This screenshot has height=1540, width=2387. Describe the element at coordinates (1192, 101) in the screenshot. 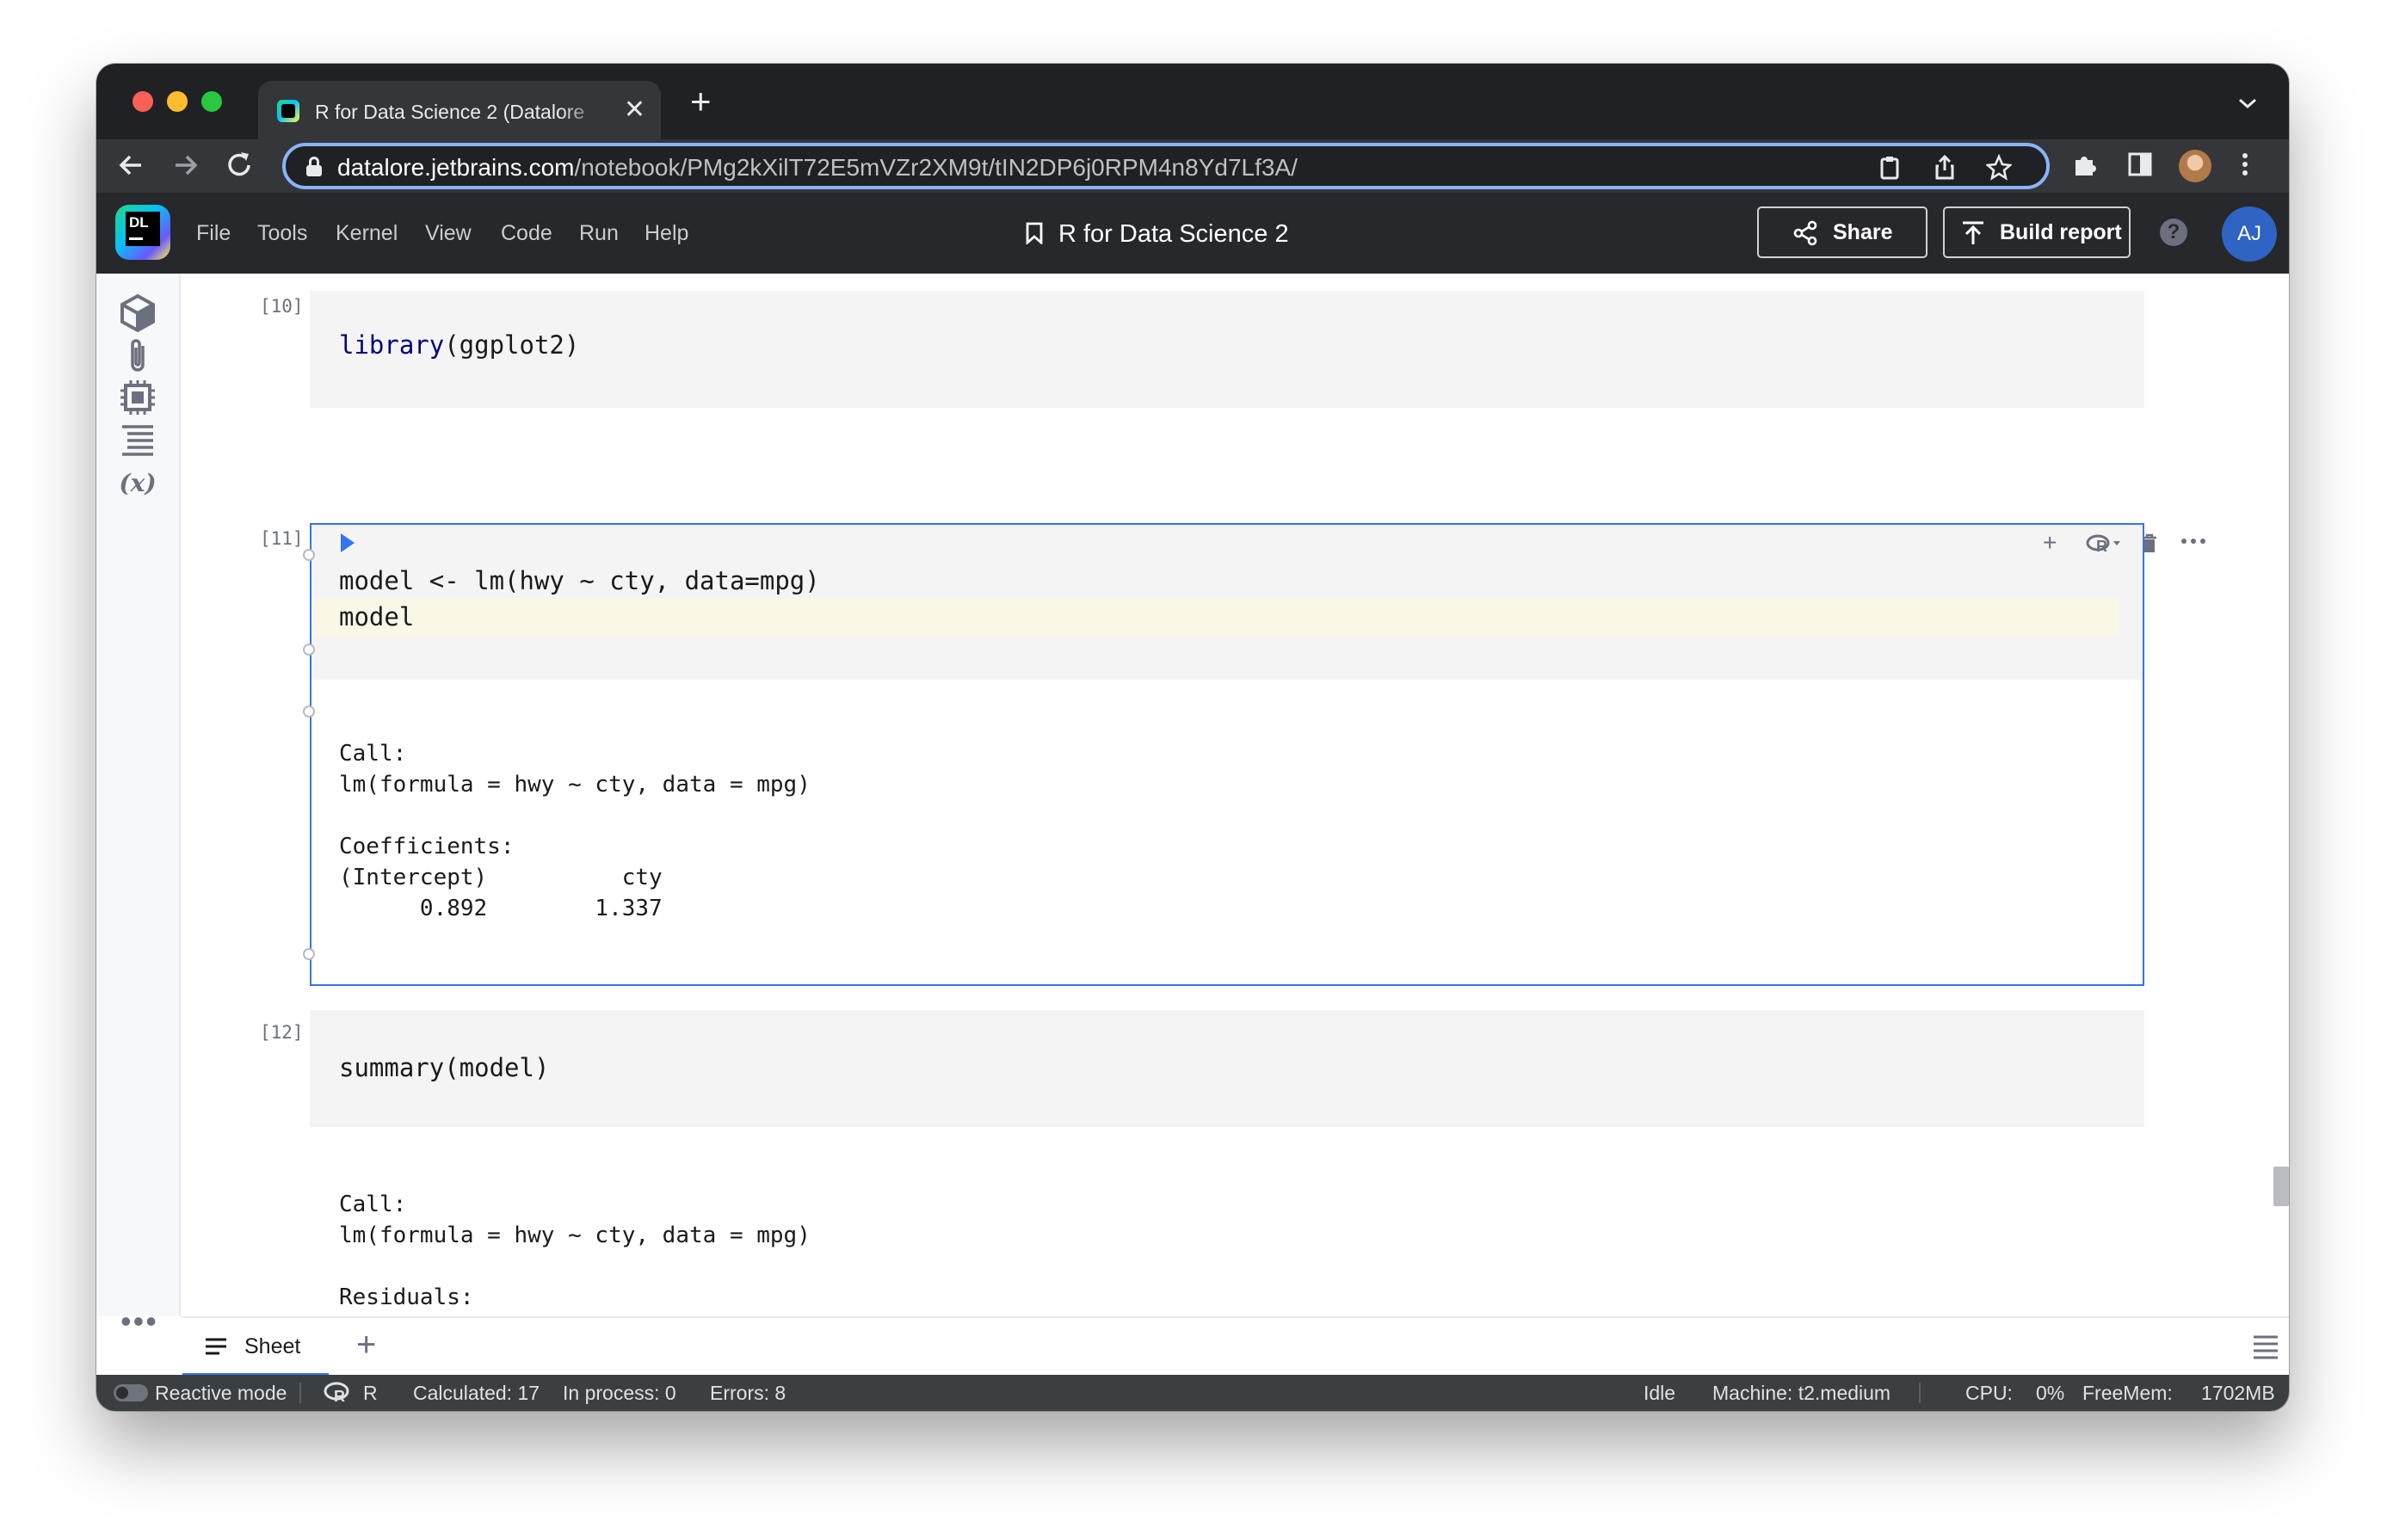

I see `browser-titlebar: R for Data Science 2 (Datalore ✕ +` at that location.